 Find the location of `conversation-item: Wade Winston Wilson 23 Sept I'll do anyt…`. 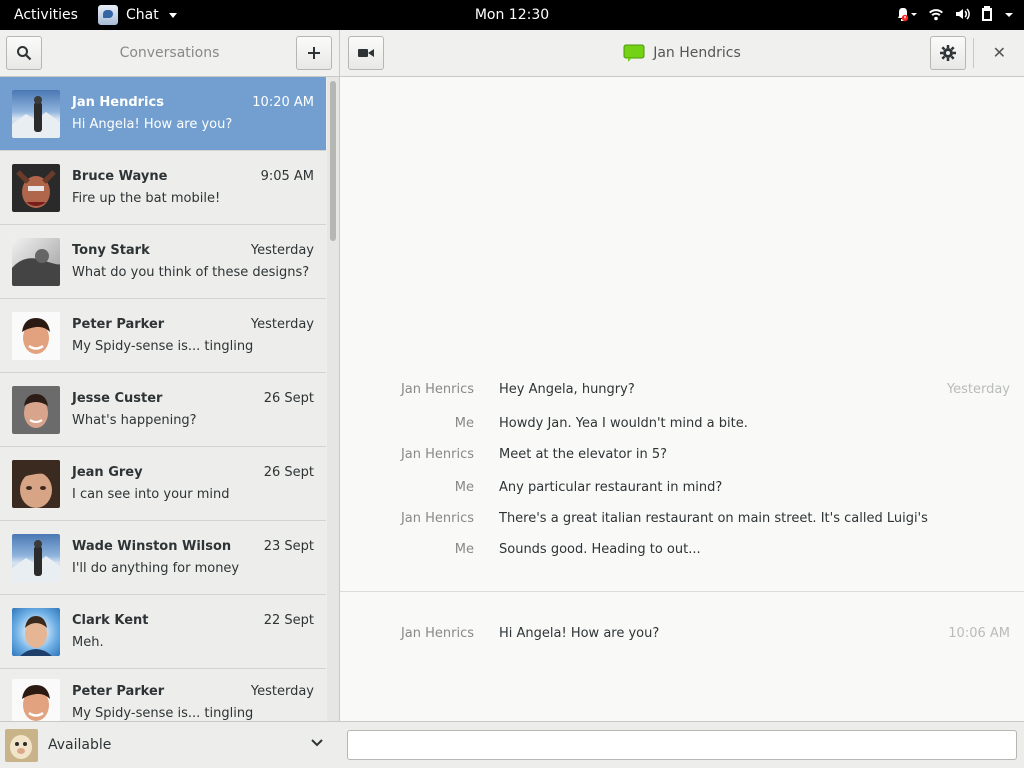

conversation-item: Wade Winston Wilson 23 Sept I'll do anyt… is located at coordinates (163, 558).